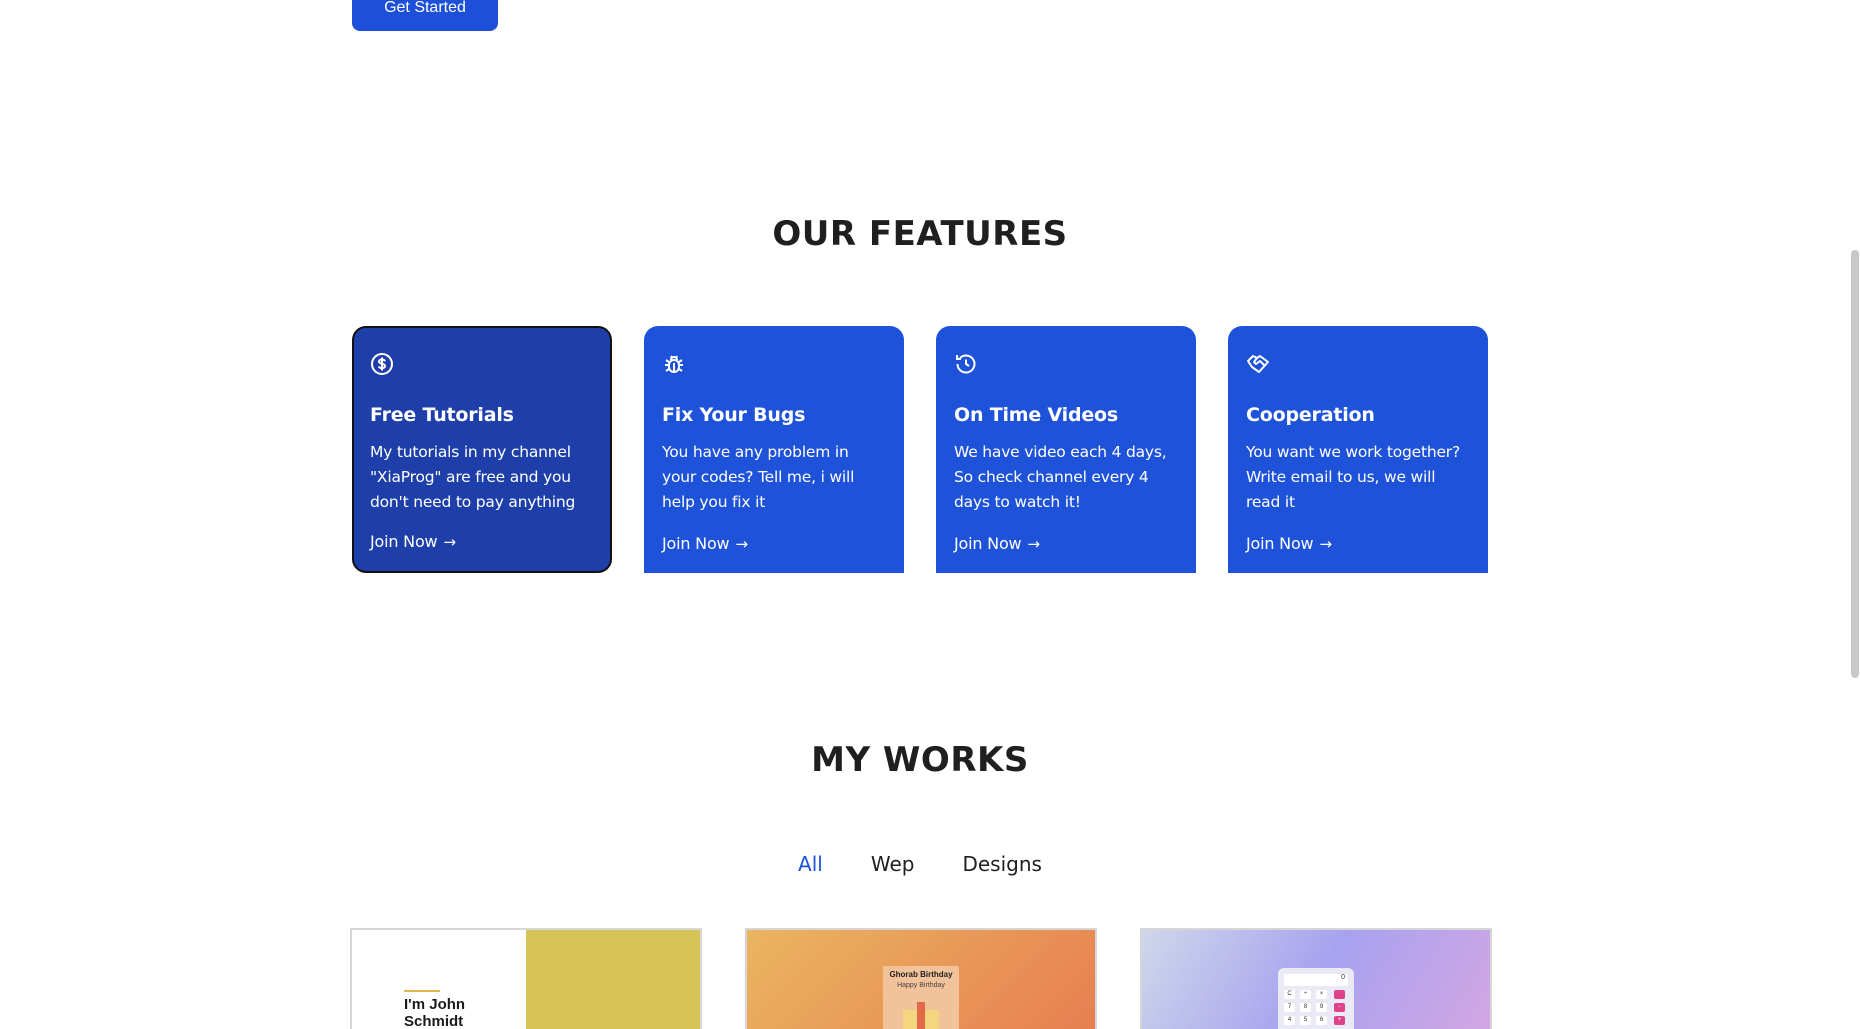  Describe the element at coordinates (422, 991) in the screenshot. I see `portfolio-accent-line` at that location.